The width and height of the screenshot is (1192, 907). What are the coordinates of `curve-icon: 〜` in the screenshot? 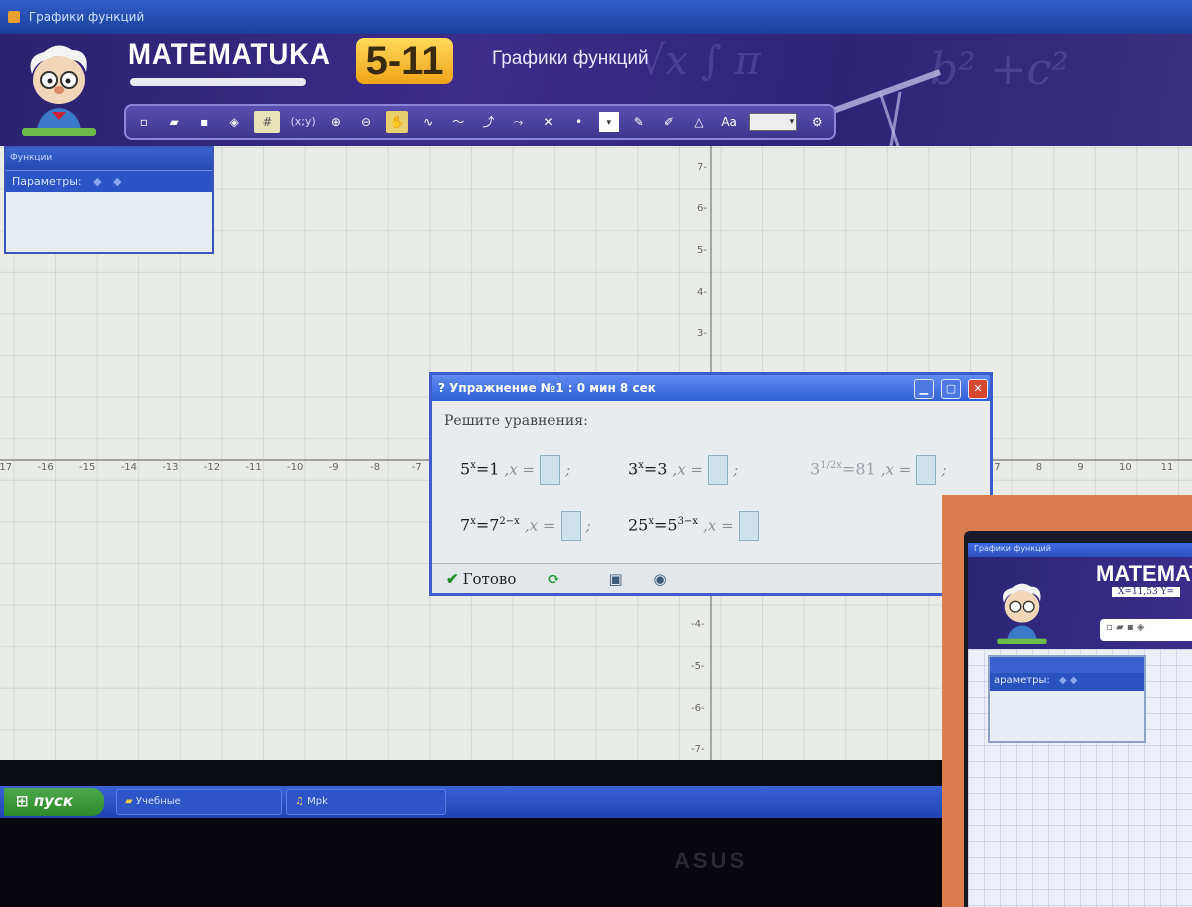 It's located at (458, 122).